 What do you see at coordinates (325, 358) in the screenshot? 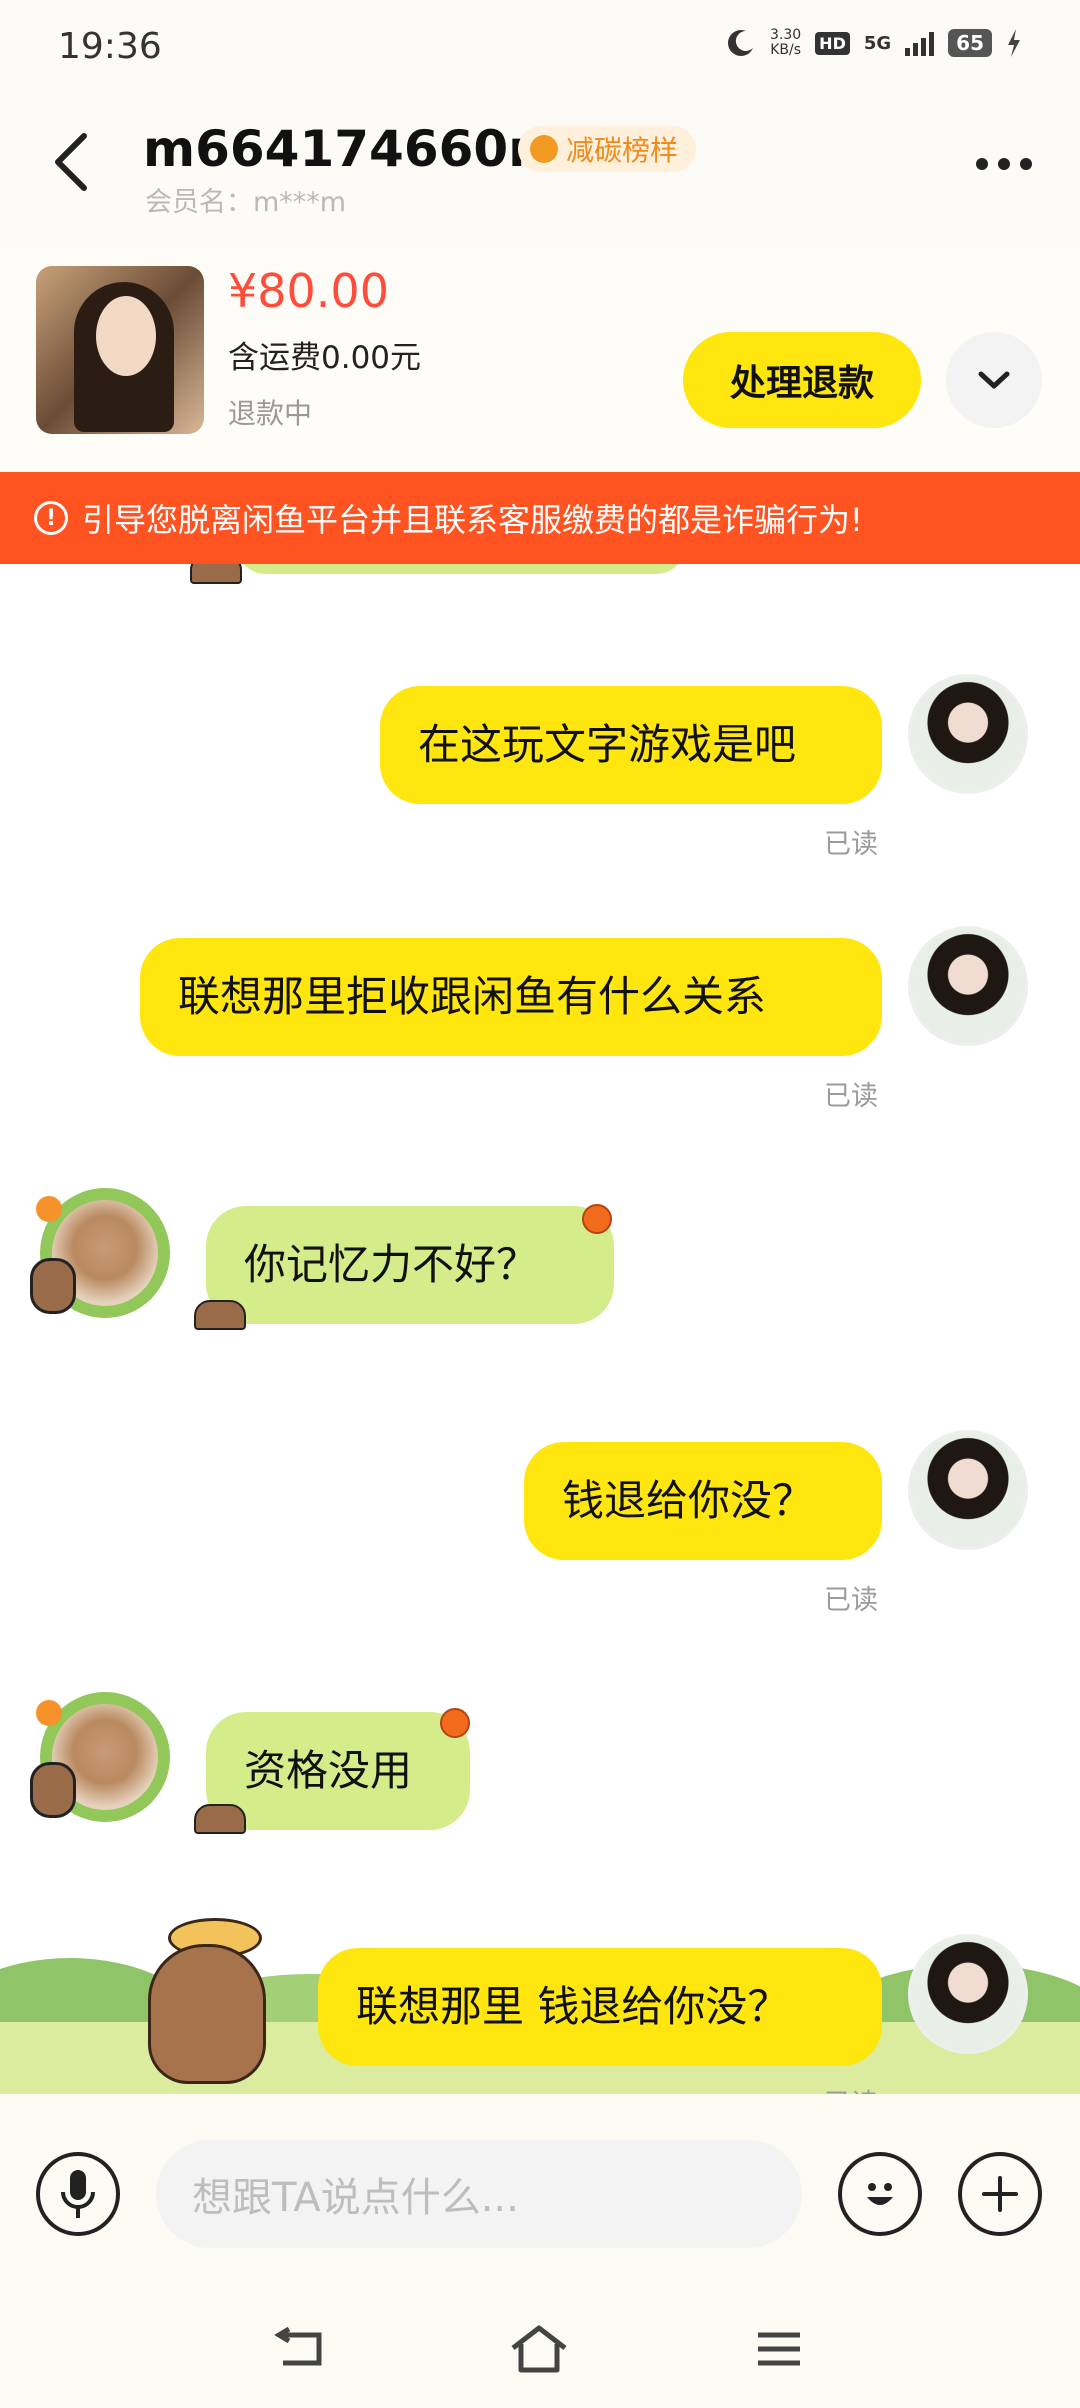
I see `shipping-fee: 含运费0.00元` at bounding box center [325, 358].